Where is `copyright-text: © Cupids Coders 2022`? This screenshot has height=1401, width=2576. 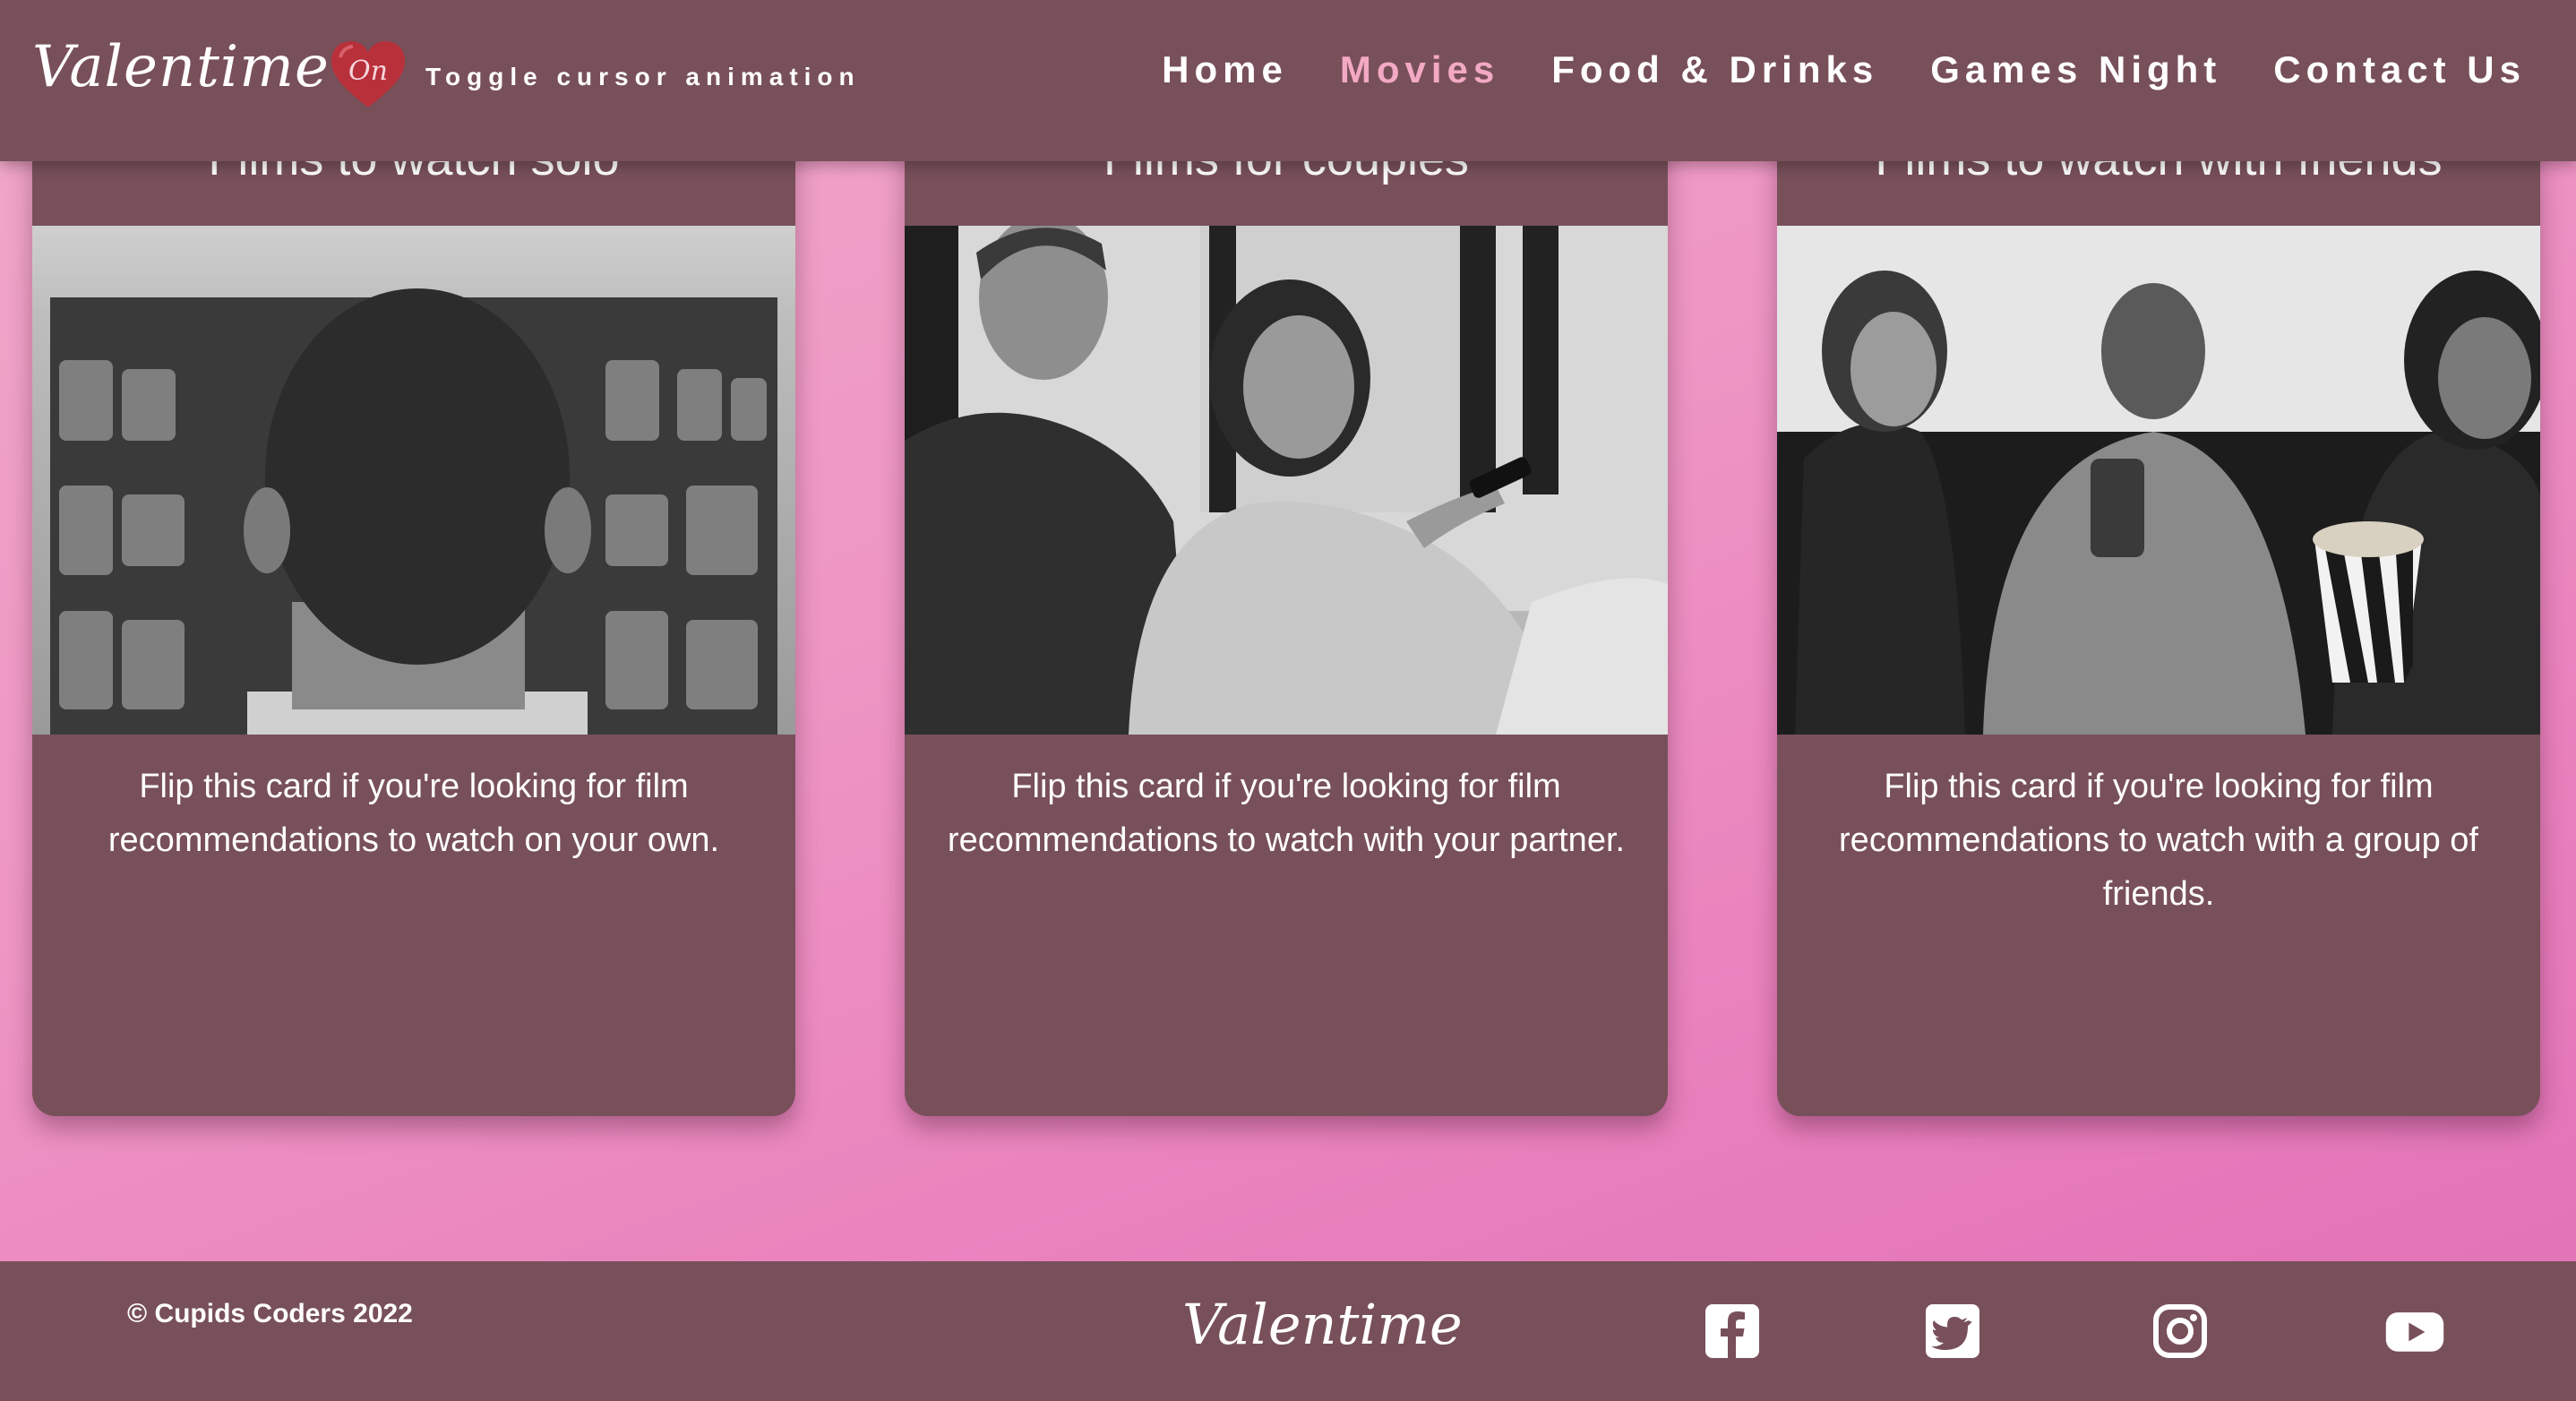 copyright-text: © Cupids Coders 2022 is located at coordinates (270, 1313).